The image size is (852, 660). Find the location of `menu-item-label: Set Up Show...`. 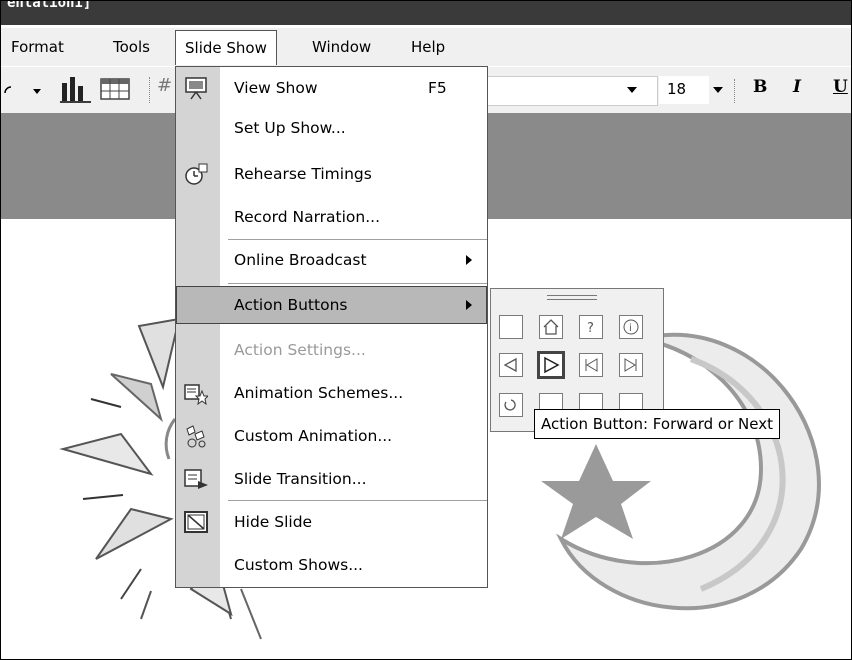

menu-item-label: Set Up Show... is located at coordinates (290, 128).